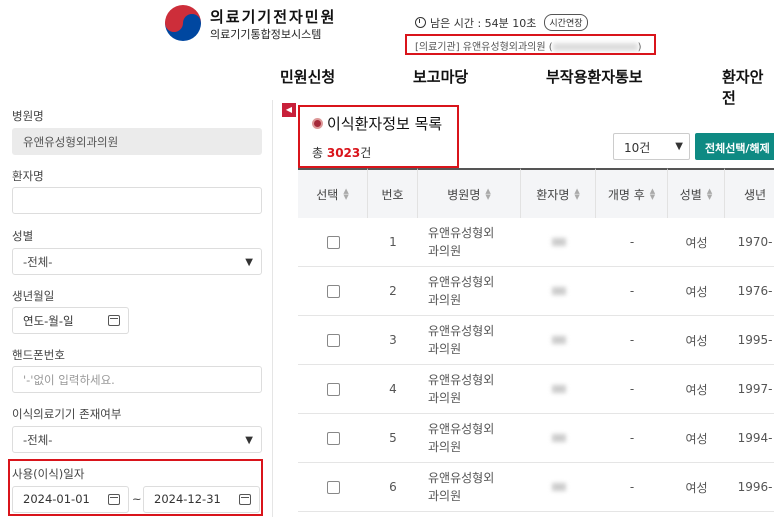  What do you see at coordinates (393, 487) in the screenshot?
I see `row-number: 6` at bounding box center [393, 487].